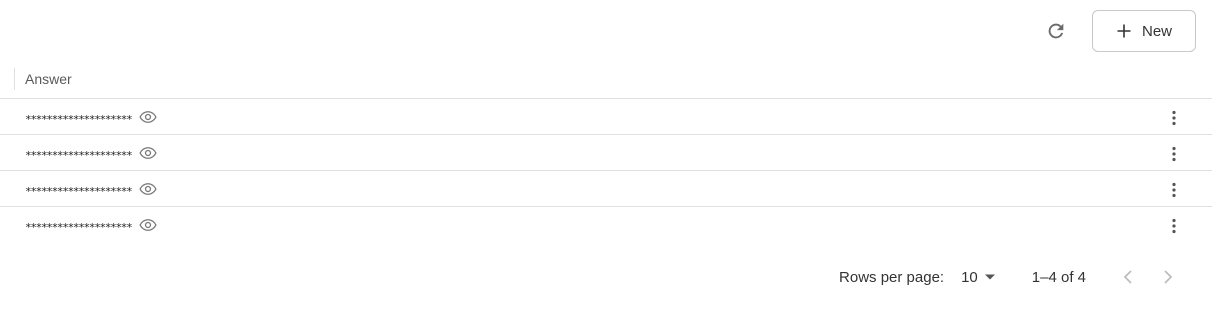 Image resolution: width=1212 pixels, height=324 pixels. I want to click on chevron-right-icon, so click(1168, 277).